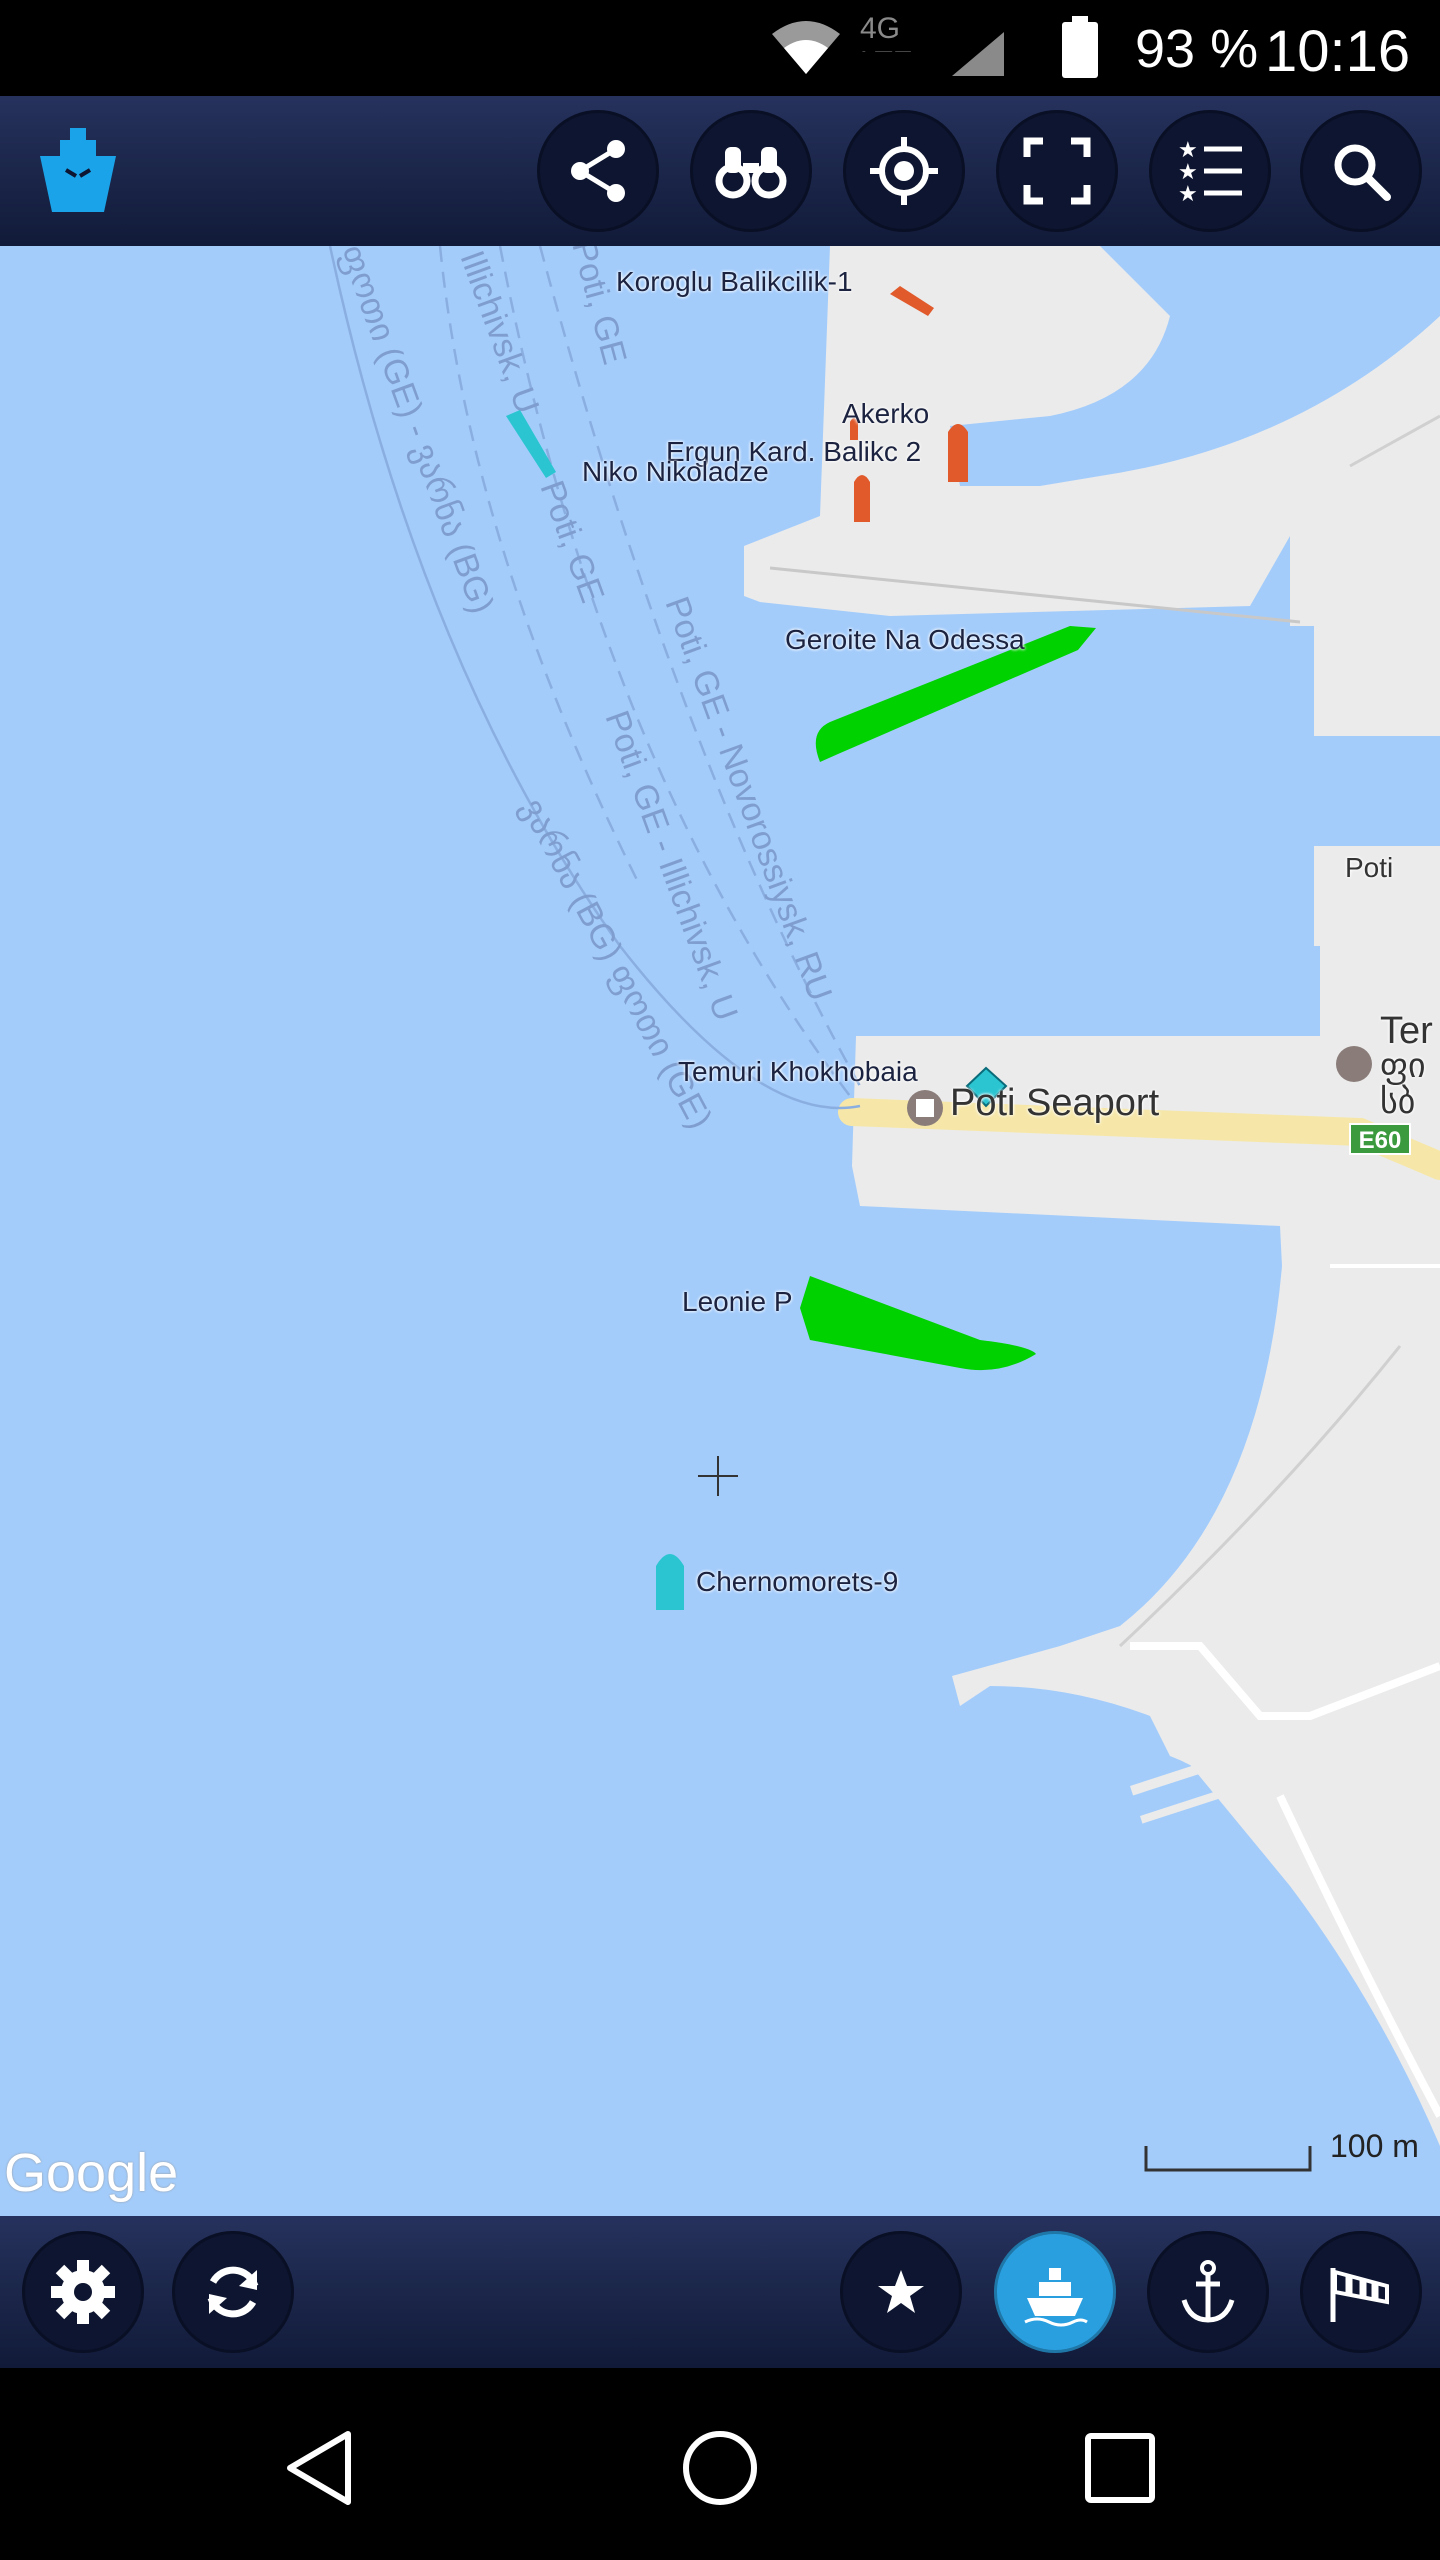  Describe the element at coordinates (1056, 2297) in the screenshot. I see `vessels-icon` at that location.